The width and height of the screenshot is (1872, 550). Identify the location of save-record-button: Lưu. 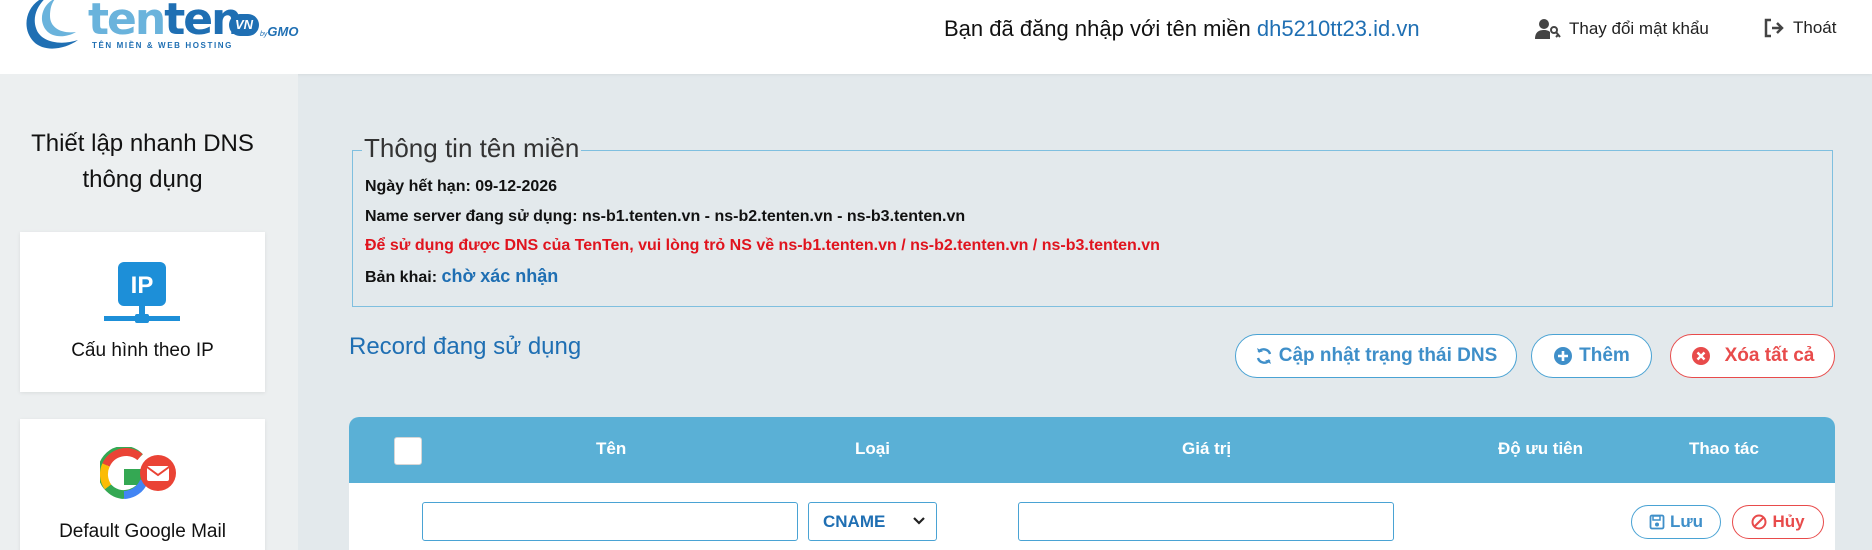
(1676, 522).